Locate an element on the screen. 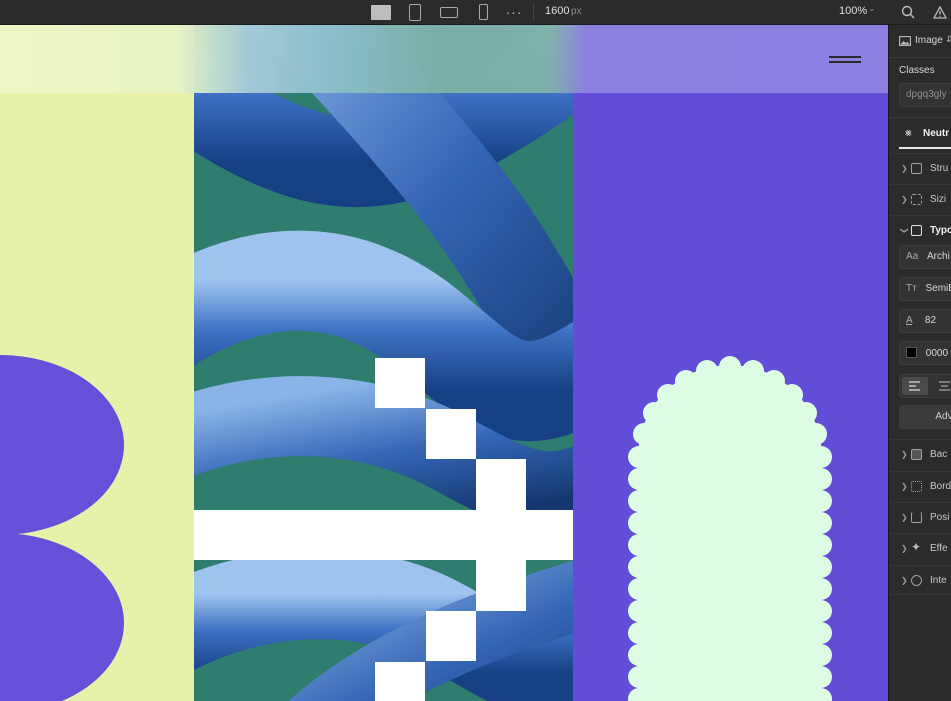  hamburger-menu-icon is located at coordinates (845, 59).